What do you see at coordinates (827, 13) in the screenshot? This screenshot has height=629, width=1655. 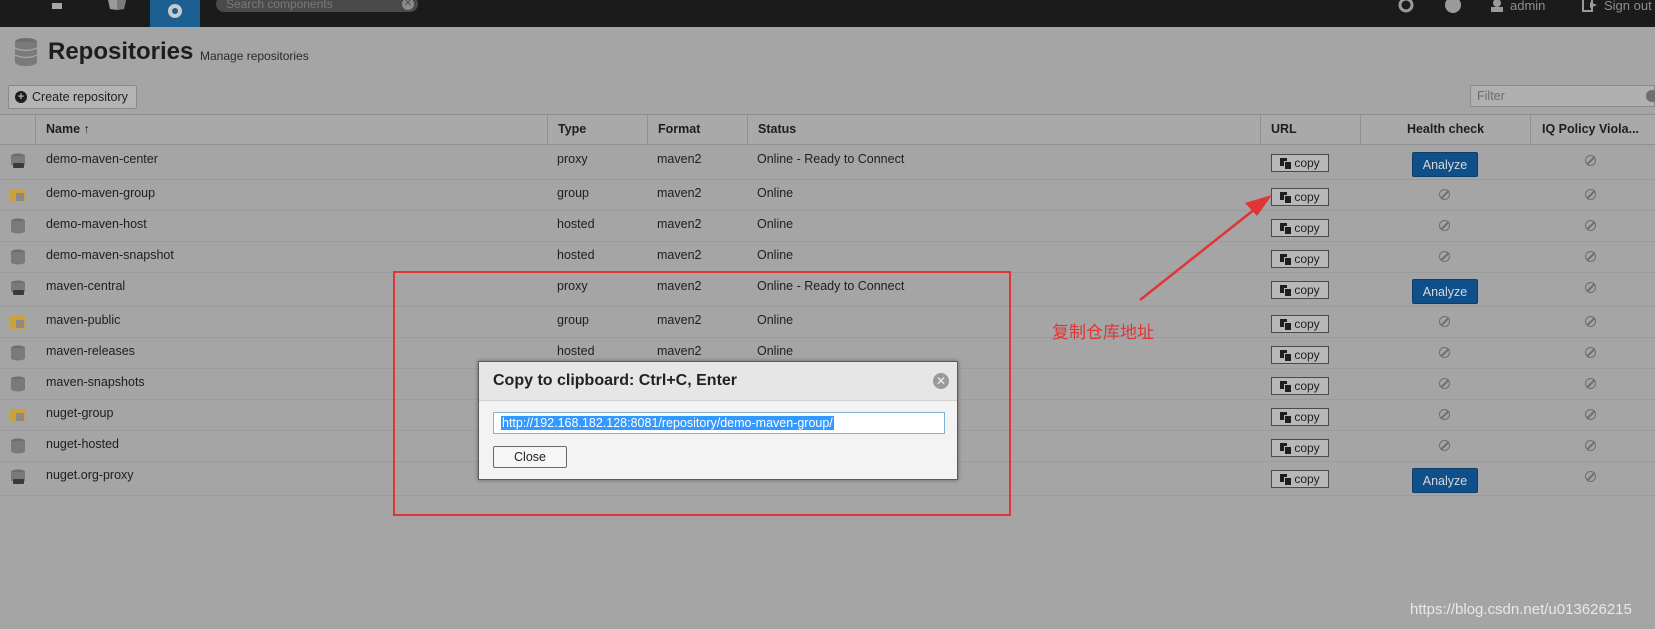 I see `top-bar: ✕ admin Sign out` at bounding box center [827, 13].